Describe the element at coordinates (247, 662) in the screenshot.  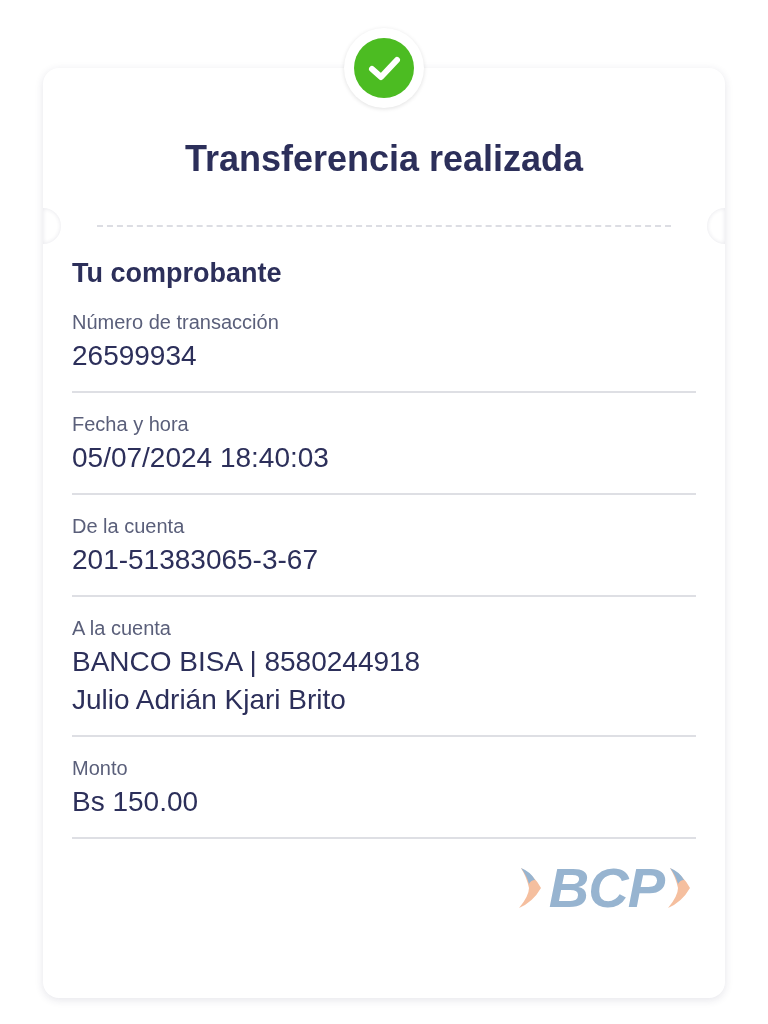
I see `field-value: BANCO BISA | 8580244918` at that location.